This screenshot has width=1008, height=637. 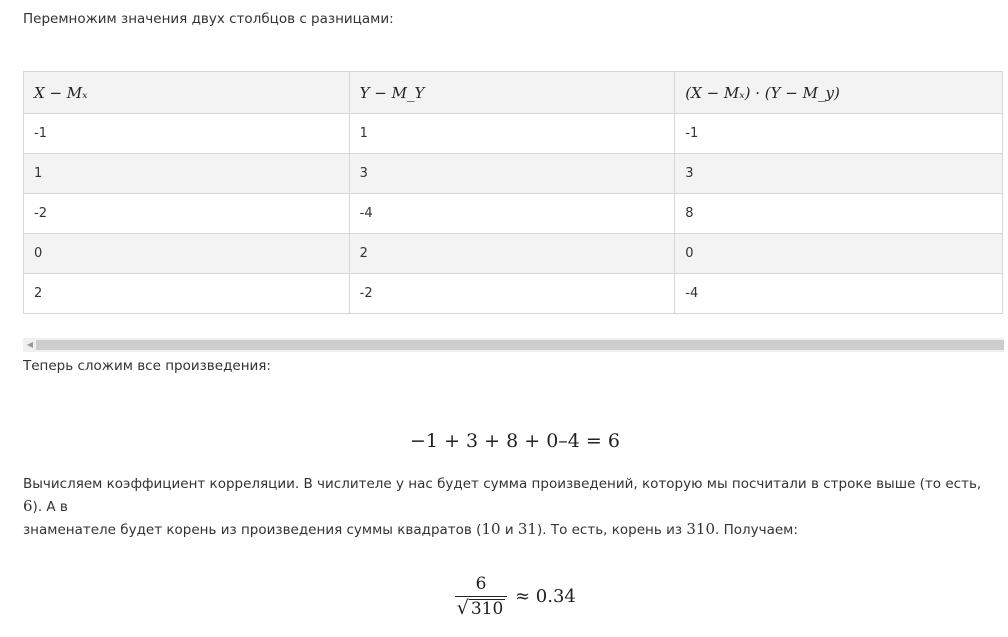 What do you see at coordinates (50, 507) in the screenshot?
I see `explanation-text: ). А в` at bounding box center [50, 507].